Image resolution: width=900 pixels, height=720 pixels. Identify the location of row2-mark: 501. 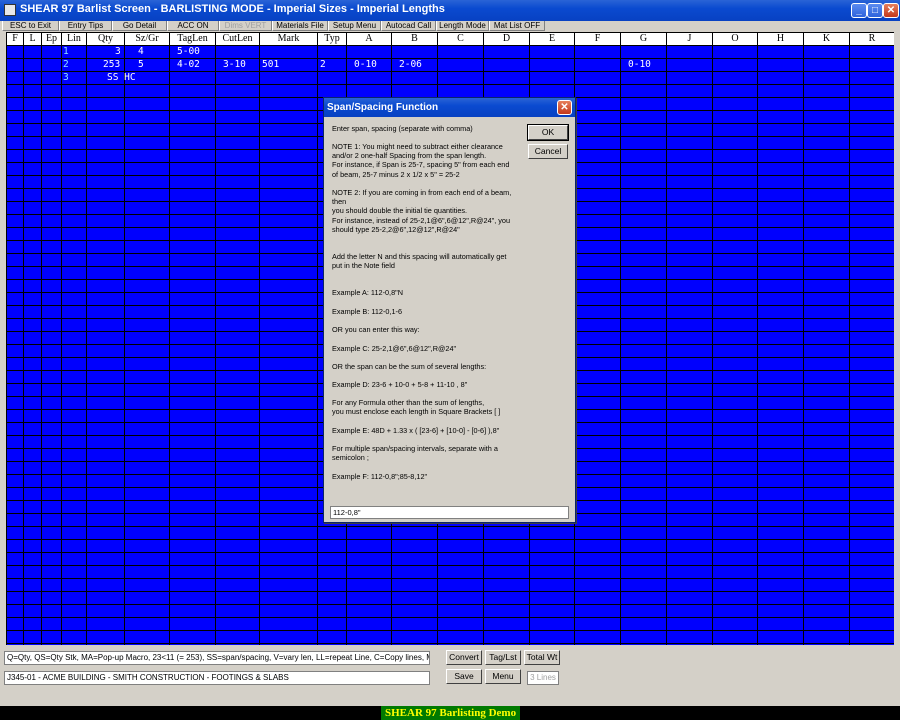
(270, 65).